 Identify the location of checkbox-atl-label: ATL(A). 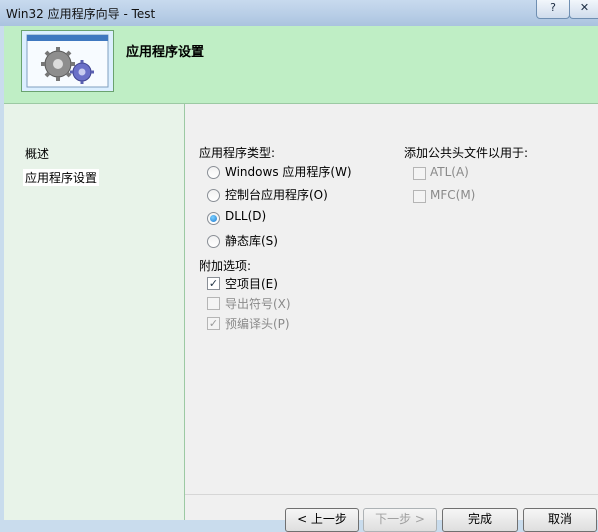
(449, 172).